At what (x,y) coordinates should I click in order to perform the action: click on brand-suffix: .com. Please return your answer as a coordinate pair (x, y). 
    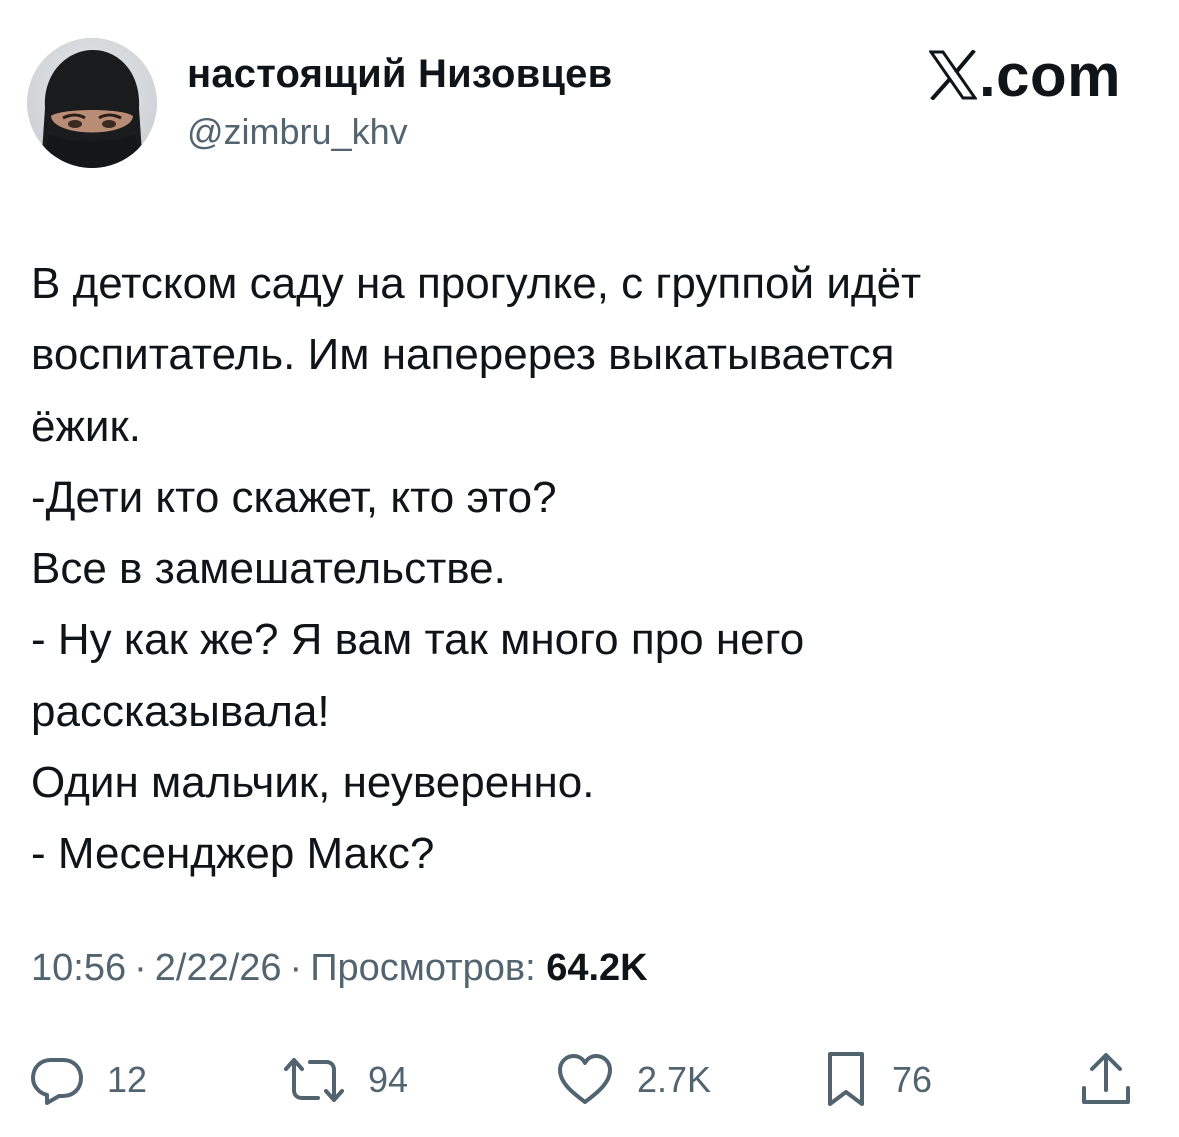
    Looking at the image, I should click on (1049, 75).